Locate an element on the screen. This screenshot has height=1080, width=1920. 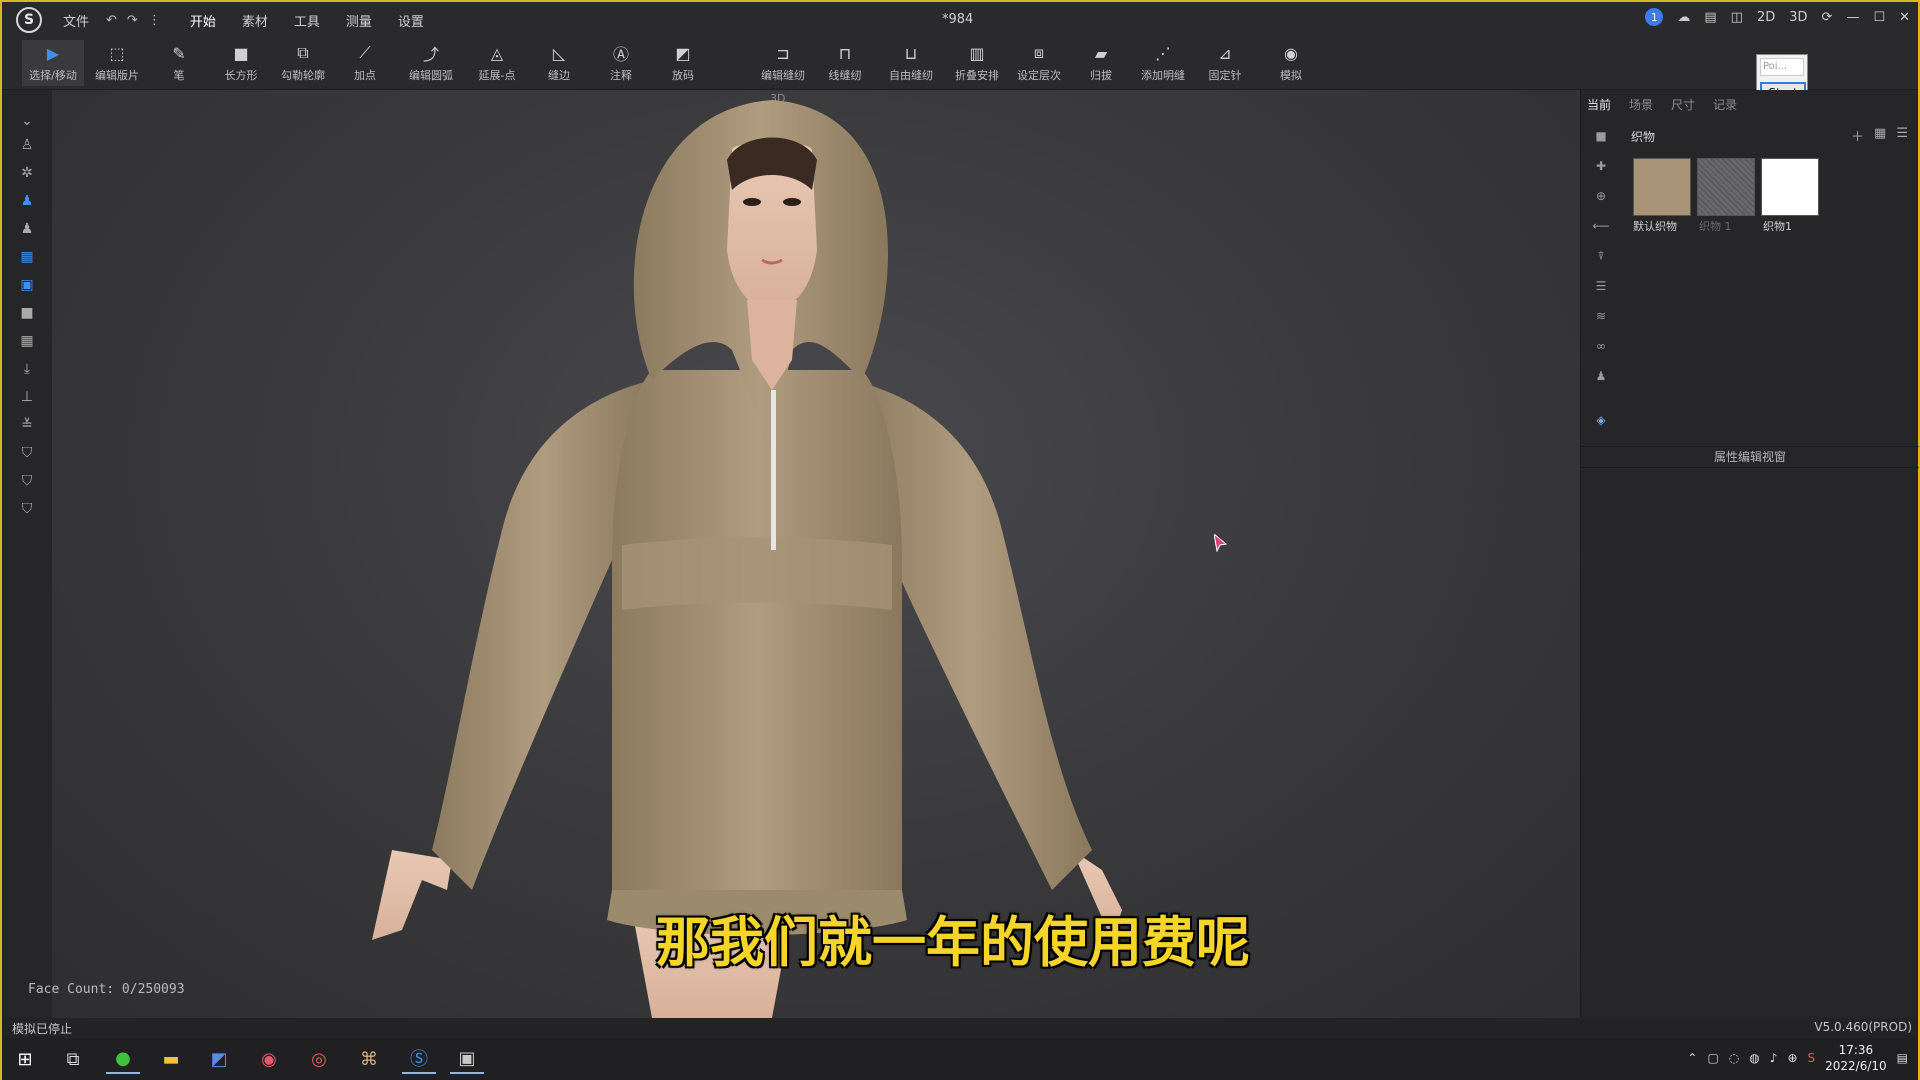
fabric-swatch-default is located at coordinates (1662, 187).